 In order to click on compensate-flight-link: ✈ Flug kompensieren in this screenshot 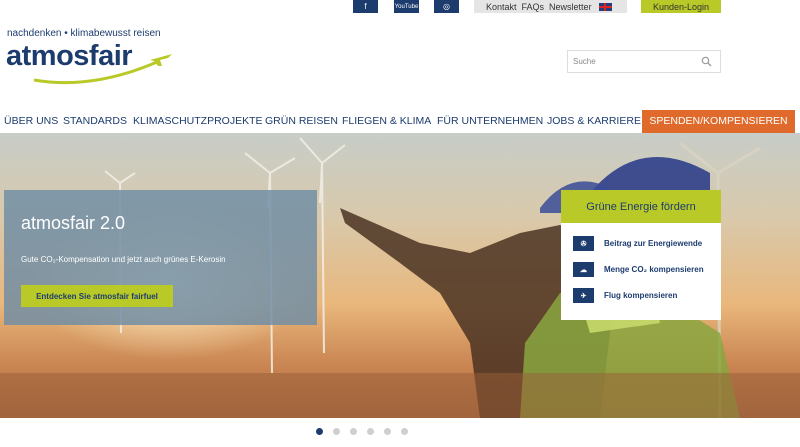, I will do `click(625, 295)`.